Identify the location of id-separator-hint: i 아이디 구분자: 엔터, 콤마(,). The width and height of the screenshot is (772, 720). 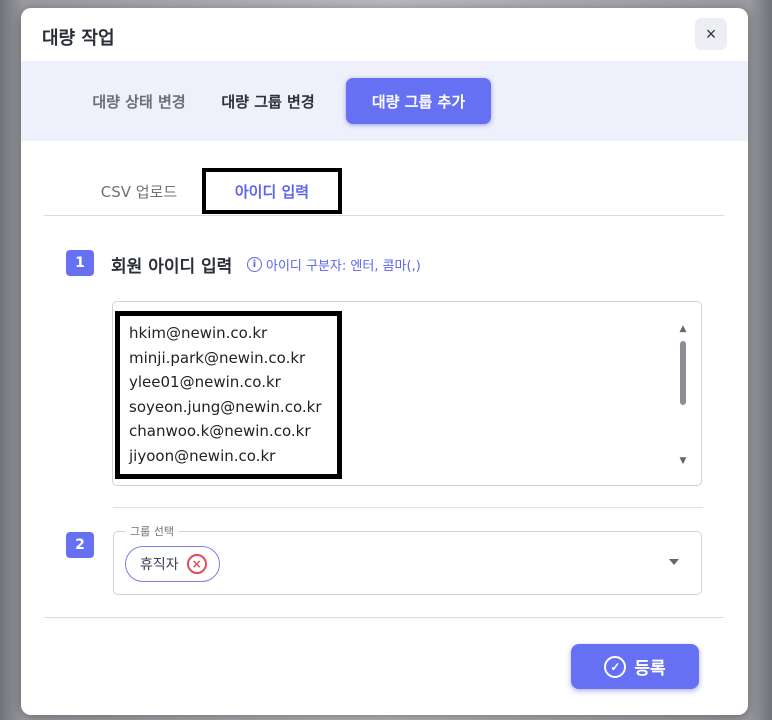
(334, 264).